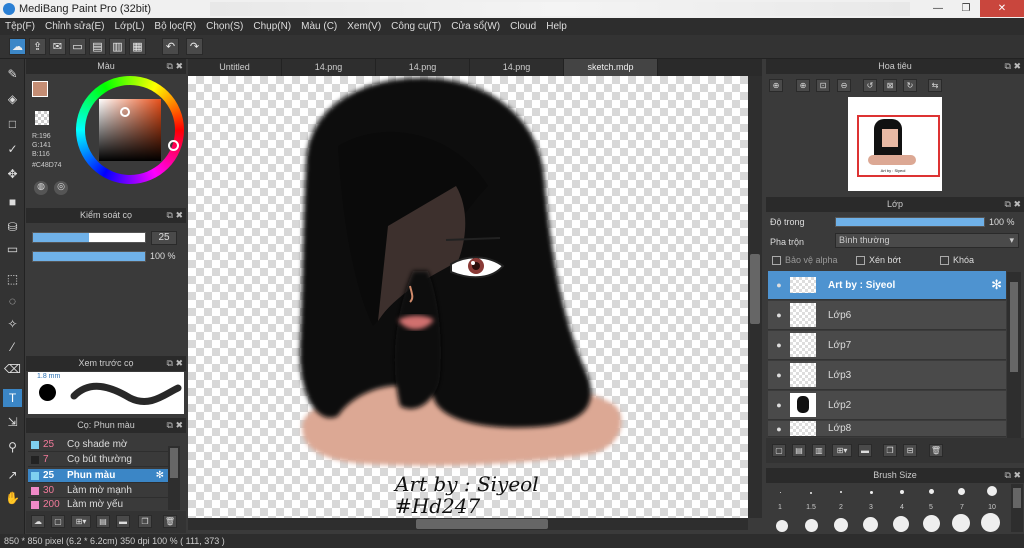 This screenshot has width=1024, height=548. What do you see at coordinates (823, 85) in the screenshot?
I see `fit-screen-icon: ⊡` at bounding box center [823, 85].